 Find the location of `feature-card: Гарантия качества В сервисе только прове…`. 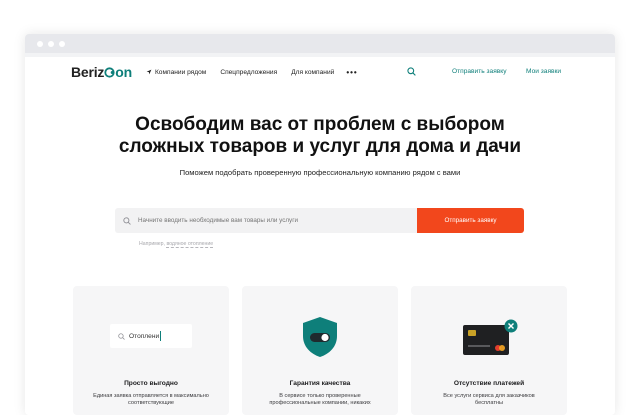

feature-card: Гарантия качества В сервисе только прове… is located at coordinates (320, 350).